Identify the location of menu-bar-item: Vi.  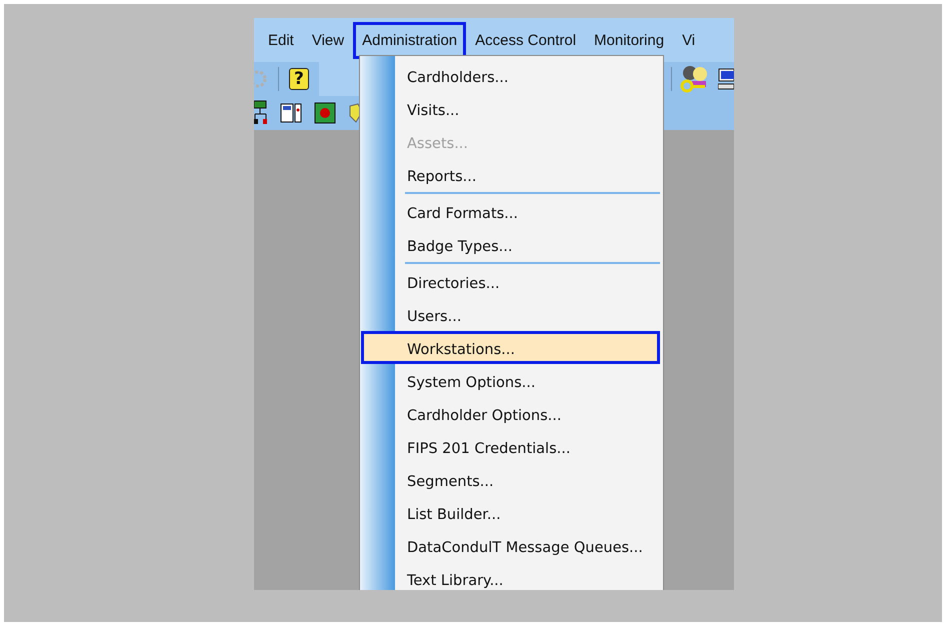
(688, 40).